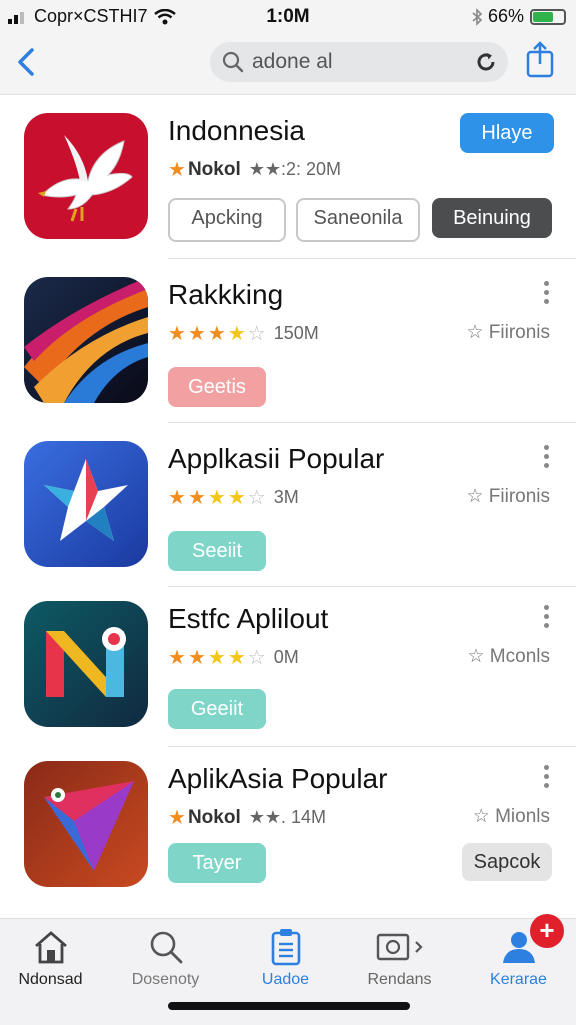 The height and width of the screenshot is (1025, 576). What do you see at coordinates (227, 220) in the screenshot?
I see `chip-apcking: Apcking` at bounding box center [227, 220].